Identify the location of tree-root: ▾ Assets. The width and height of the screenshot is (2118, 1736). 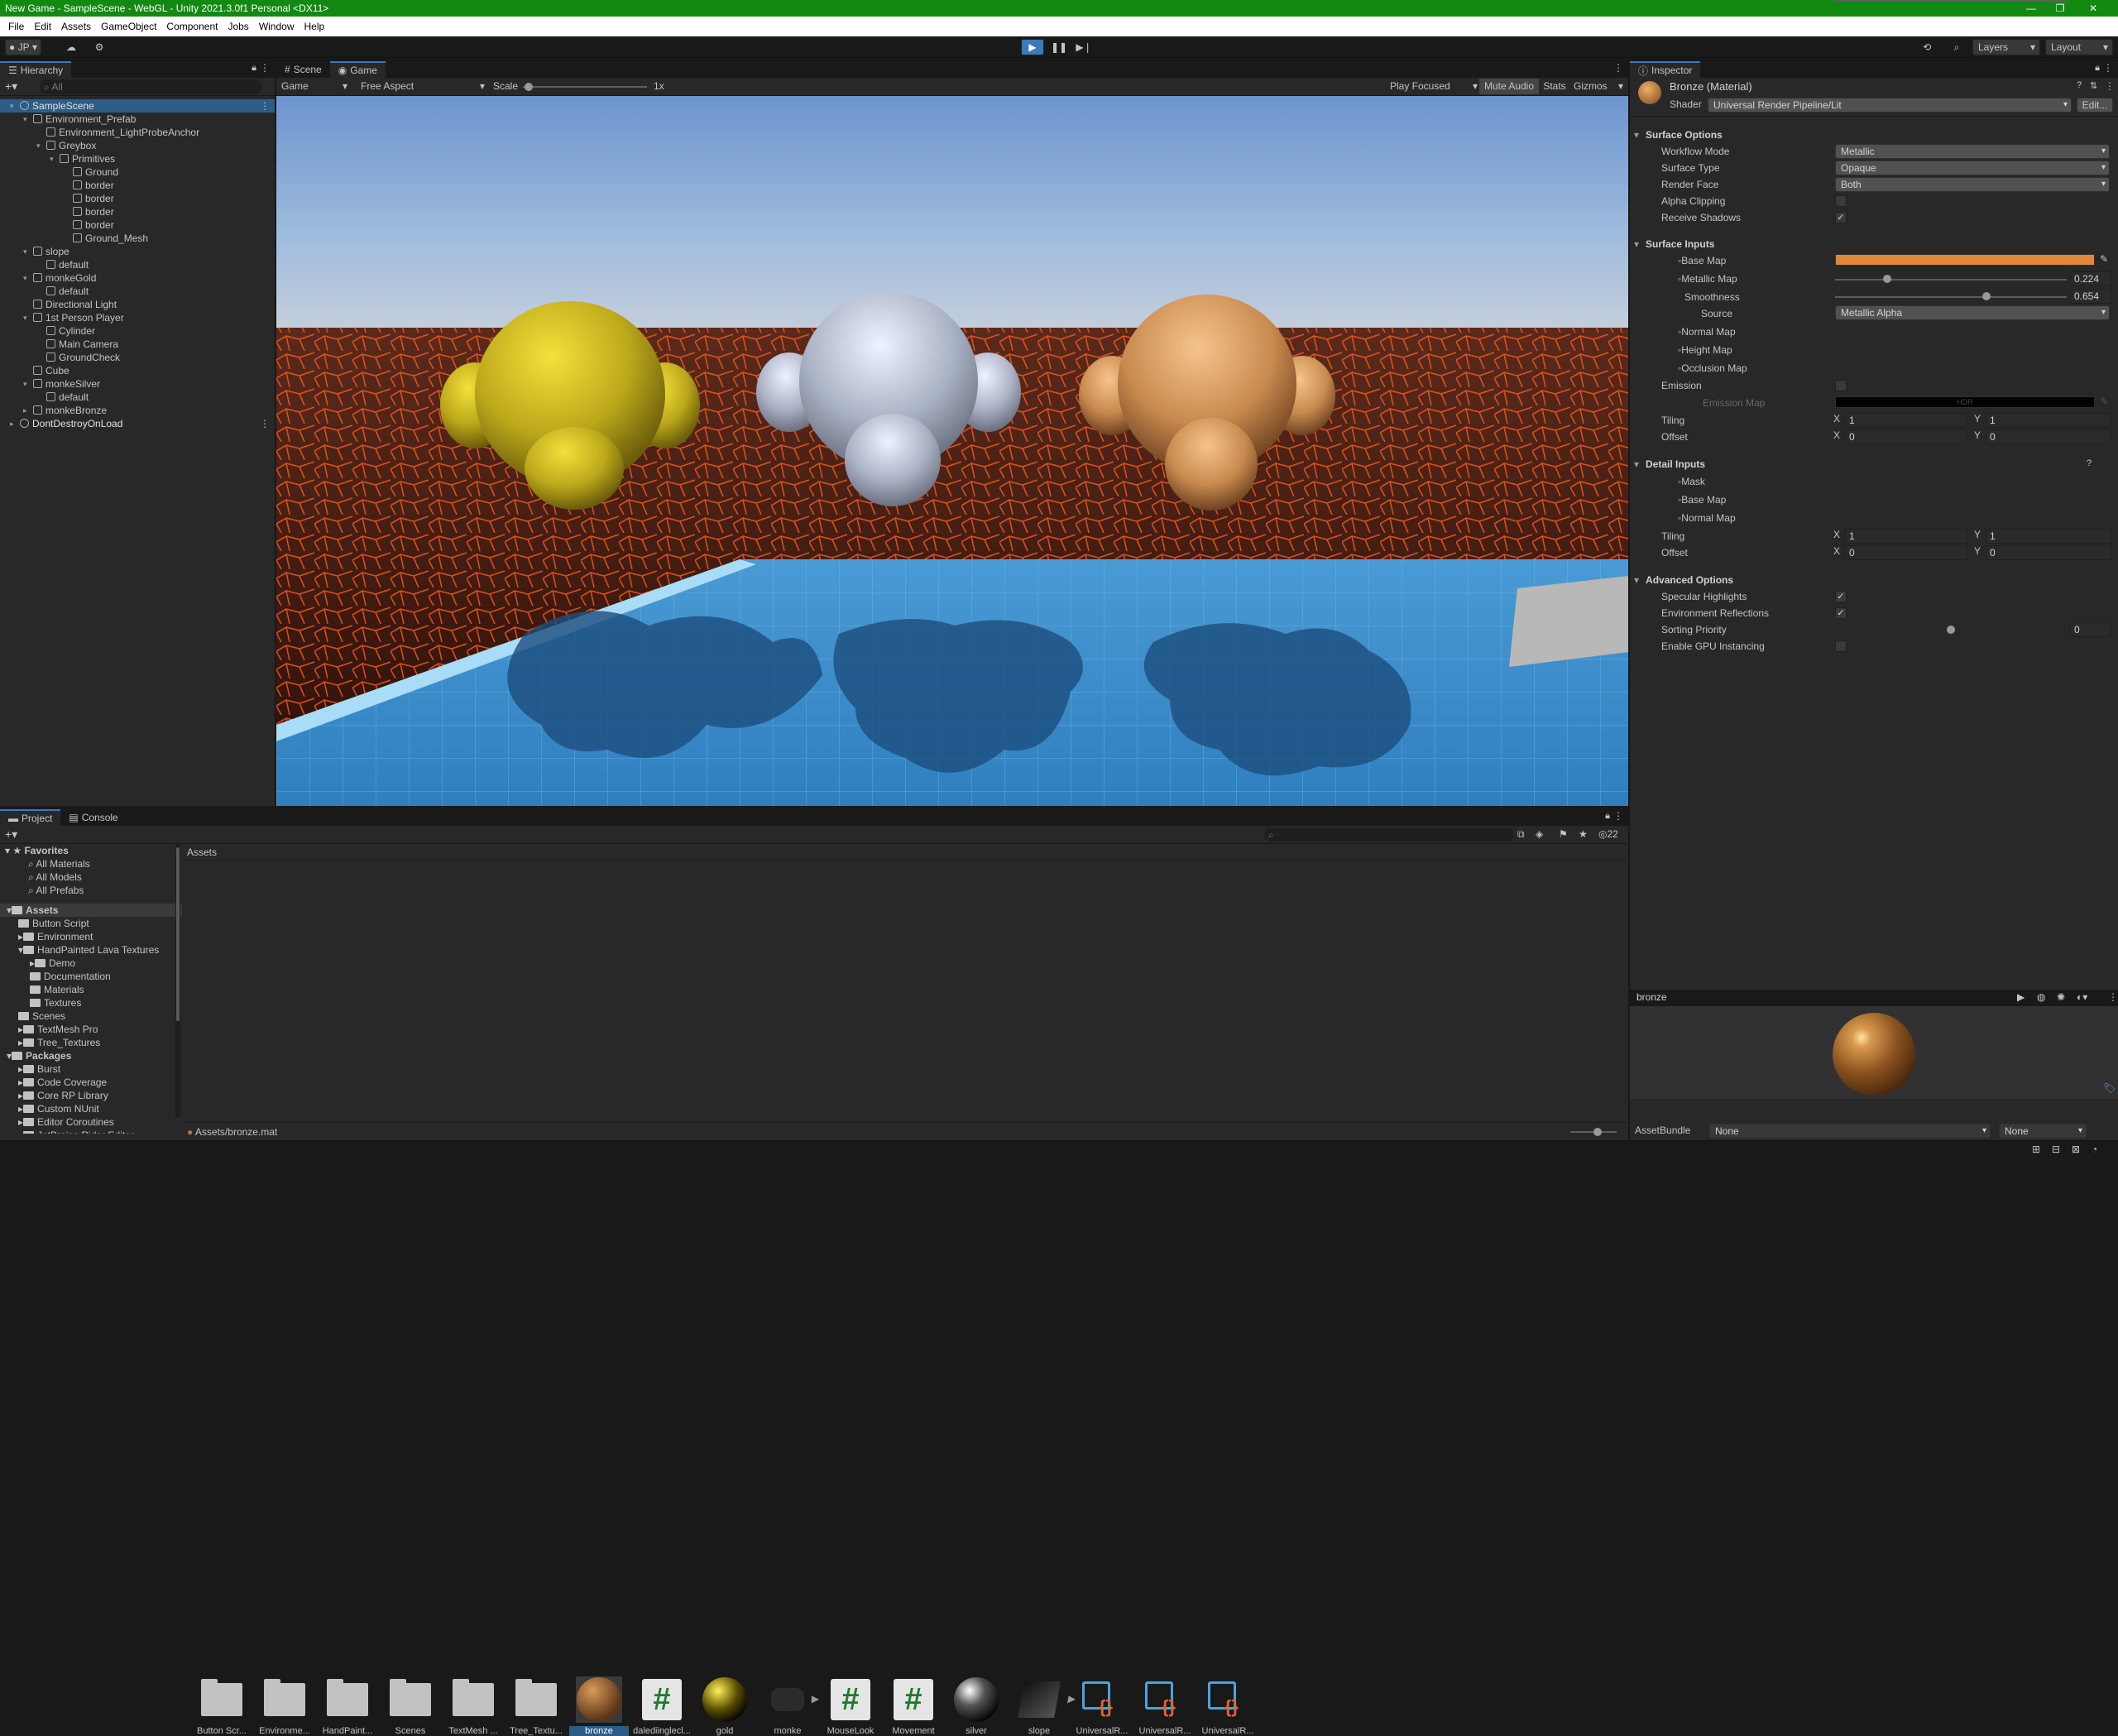
(91, 910).